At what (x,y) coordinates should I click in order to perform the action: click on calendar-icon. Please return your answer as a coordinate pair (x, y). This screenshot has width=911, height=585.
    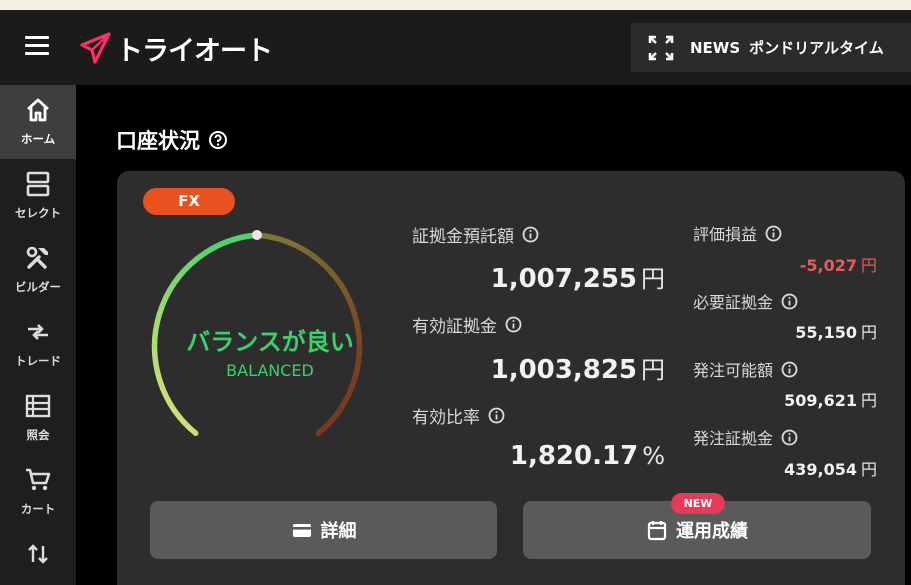
    Looking at the image, I should click on (657, 531).